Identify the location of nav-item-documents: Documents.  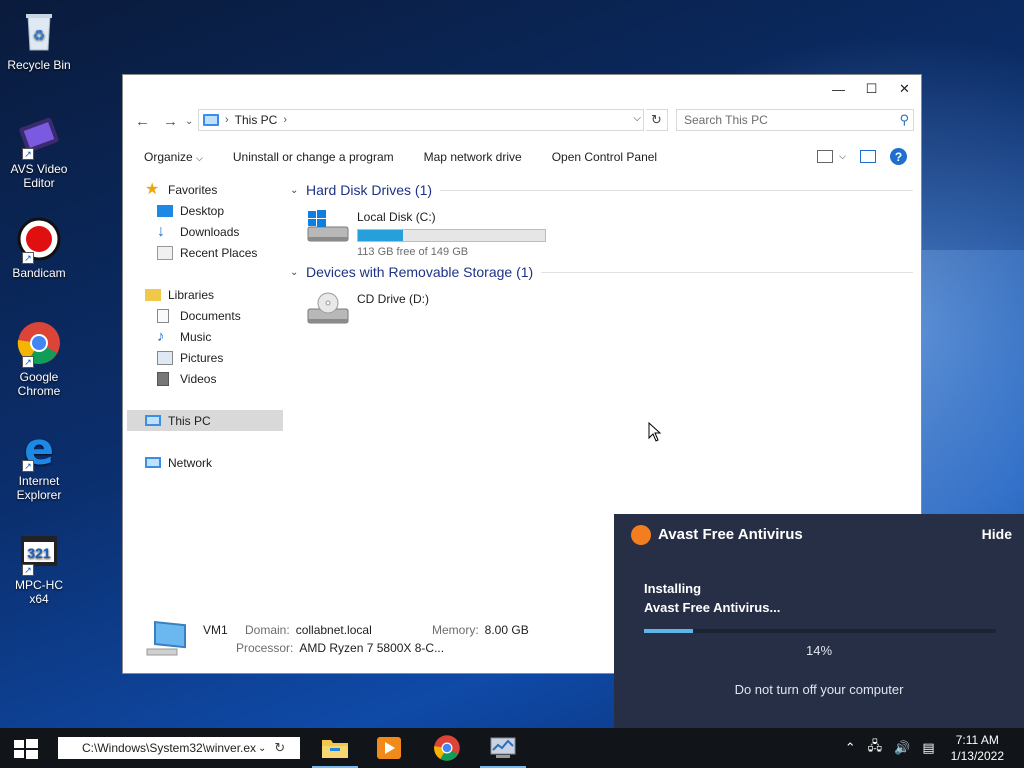
(205, 315).